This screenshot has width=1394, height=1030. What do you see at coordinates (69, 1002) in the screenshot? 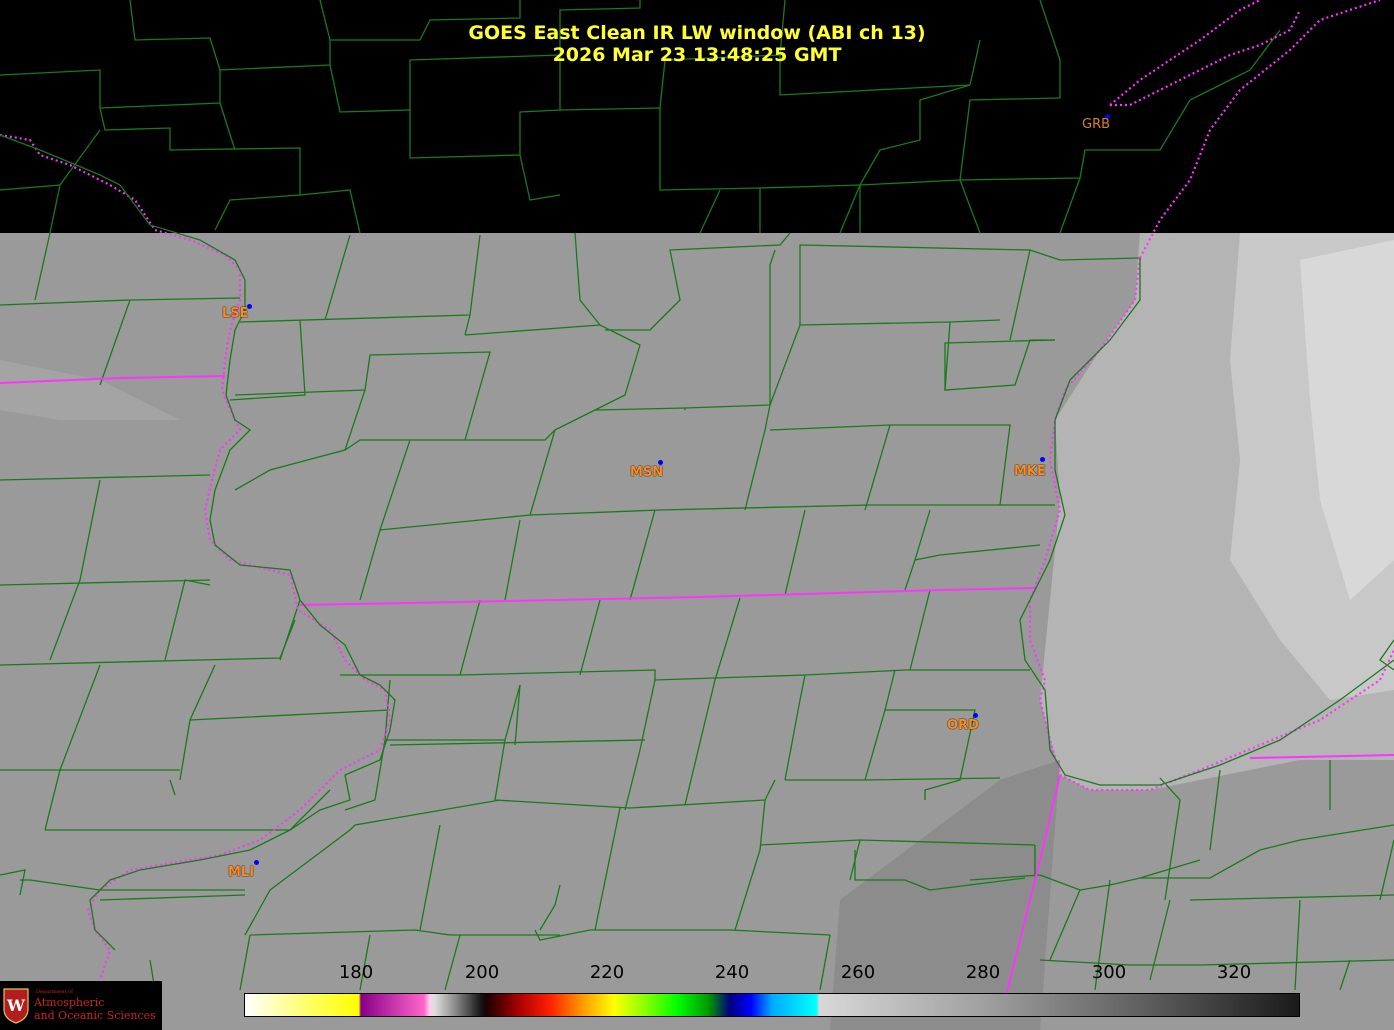
I see `logo-line1: Atmospheric` at bounding box center [69, 1002].